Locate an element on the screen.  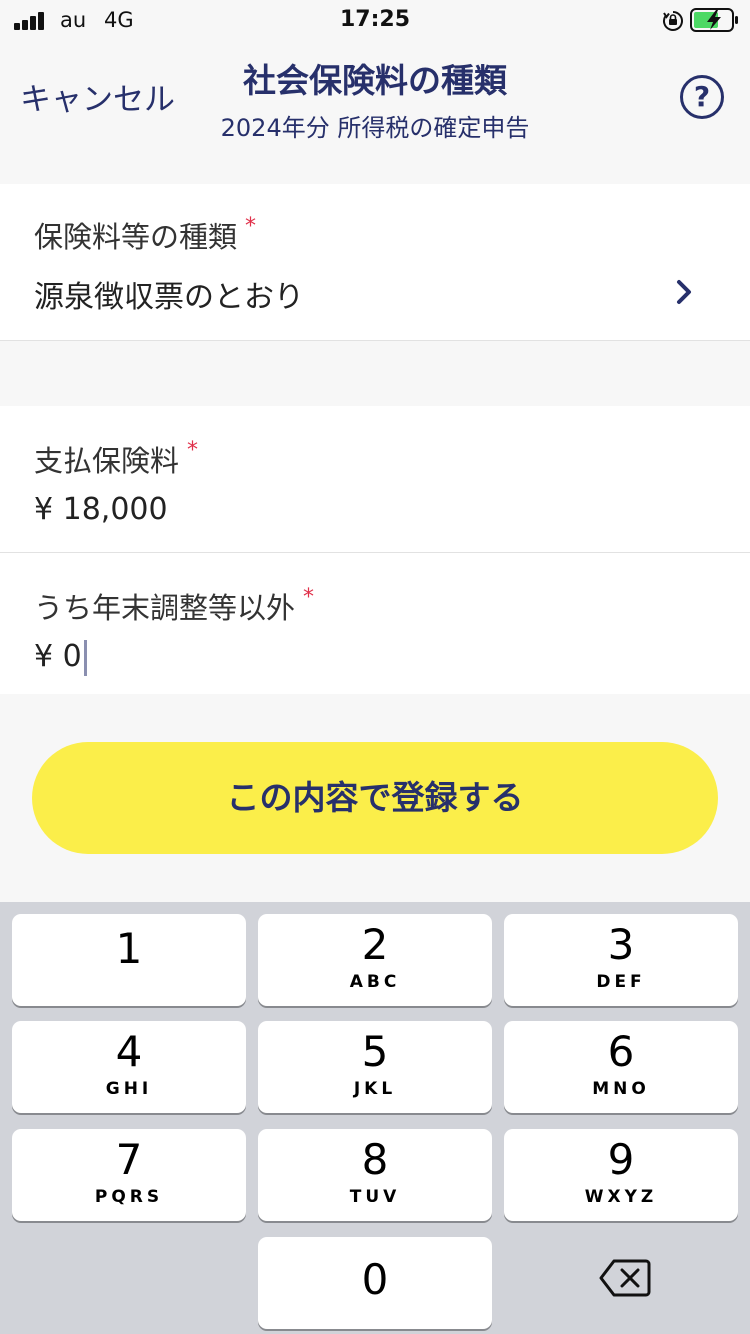
battery-charging-icon is located at coordinates (714, 20).